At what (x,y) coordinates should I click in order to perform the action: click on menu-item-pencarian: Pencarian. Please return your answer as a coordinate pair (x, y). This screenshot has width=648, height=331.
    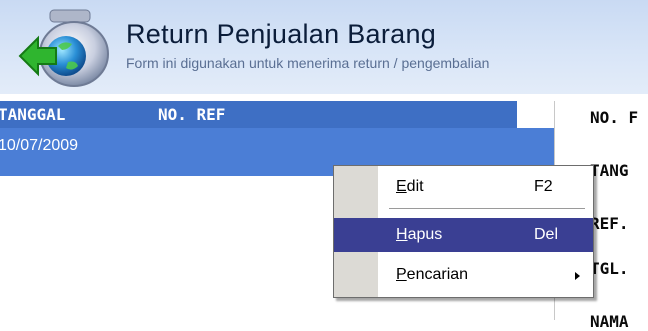
    Looking at the image, I should click on (463, 275).